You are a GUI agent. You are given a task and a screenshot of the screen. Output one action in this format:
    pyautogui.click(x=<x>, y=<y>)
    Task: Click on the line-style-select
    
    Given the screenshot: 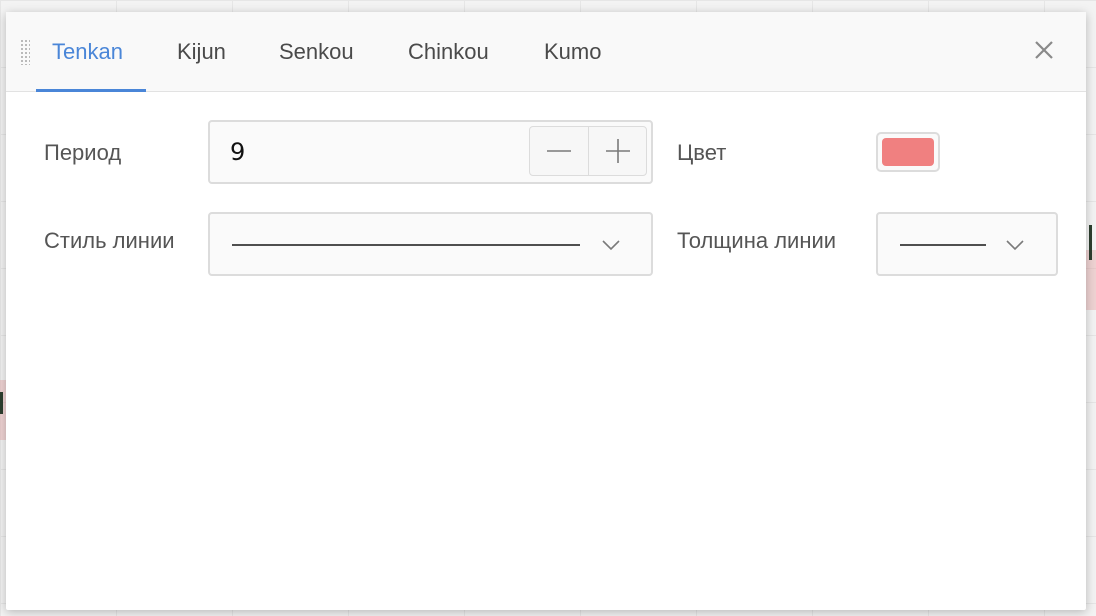 What is the action you would take?
    pyautogui.click(x=430, y=244)
    